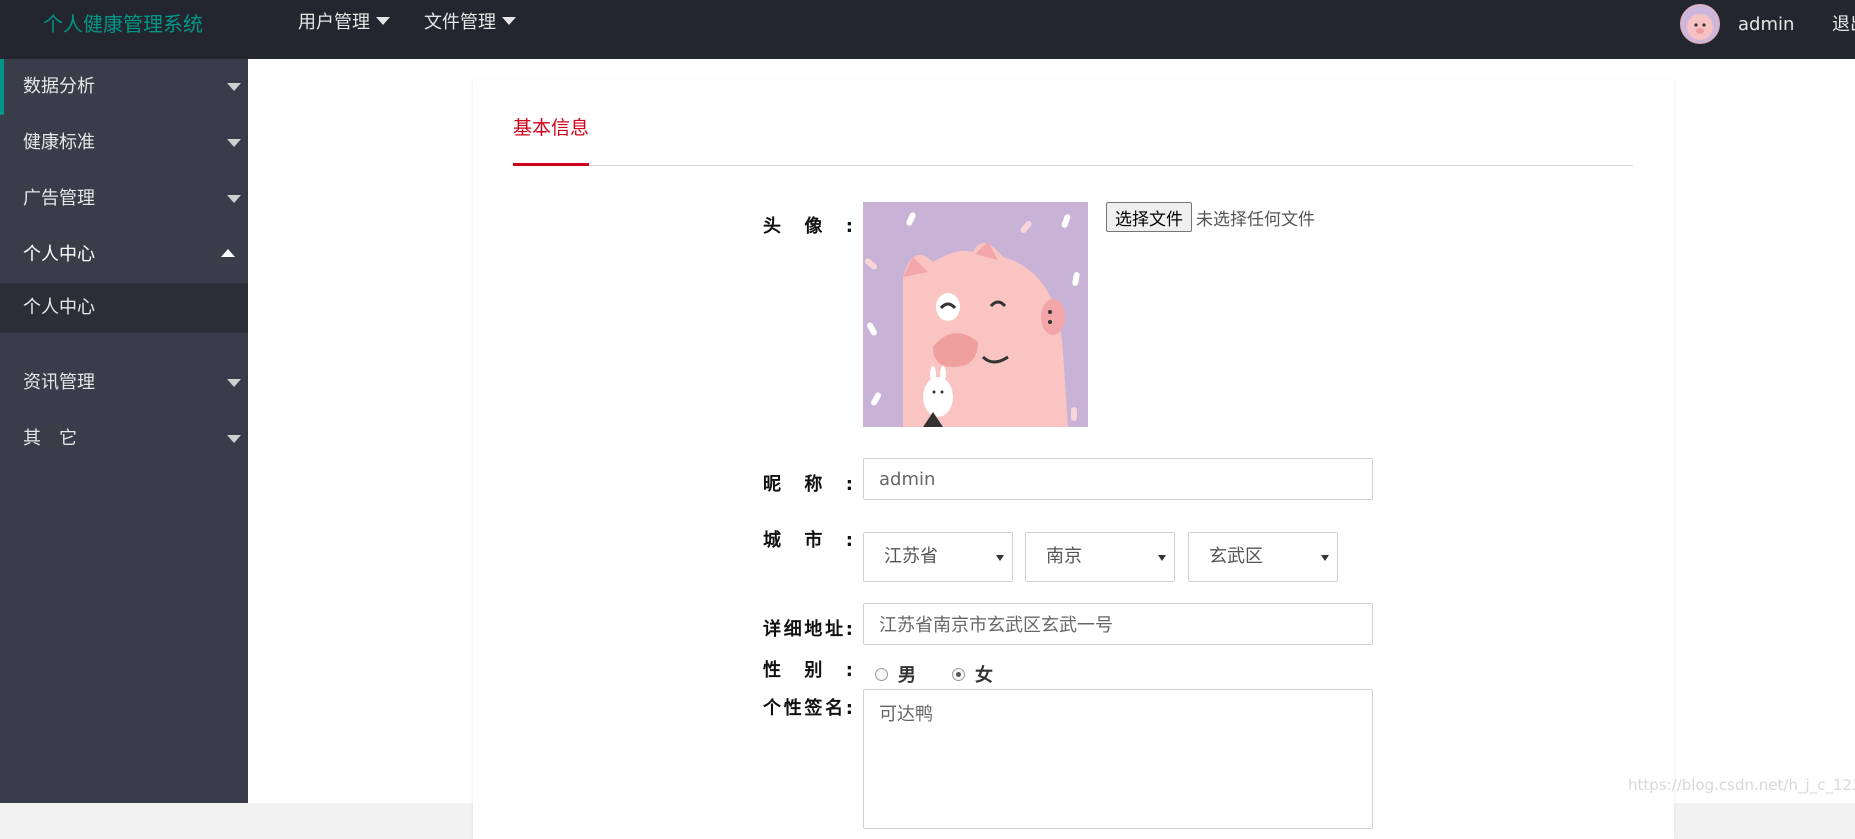 The image size is (1855, 839). What do you see at coordinates (123, 22) in the screenshot?
I see `app-title: 个人健康管理系统` at bounding box center [123, 22].